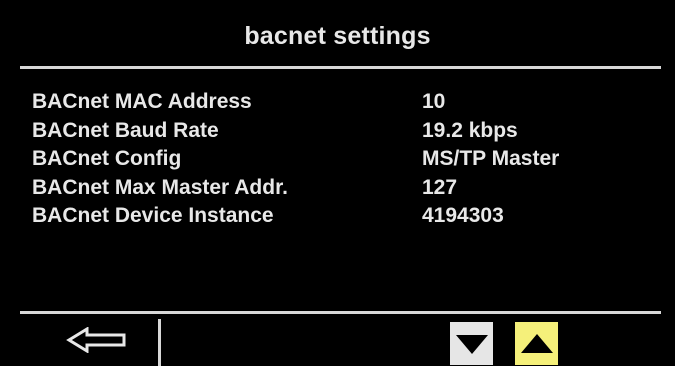 The width and height of the screenshot is (675, 366). What do you see at coordinates (340, 67) in the screenshot?
I see `title-divider` at bounding box center [340, 67].